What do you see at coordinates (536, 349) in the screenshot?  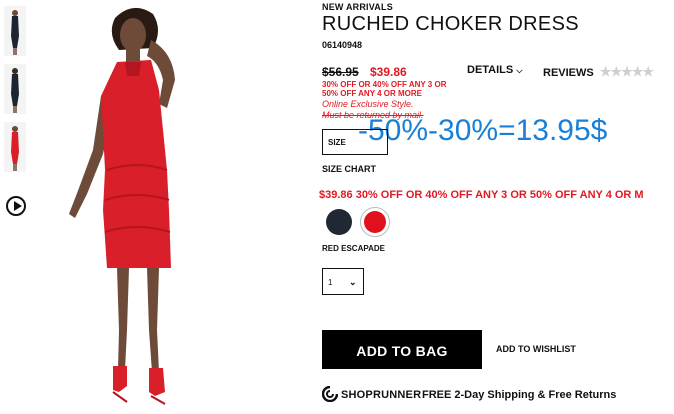 I see `add-to-wishlist-link: ADD TO WISHLIST` at bounding box center [536, 349].